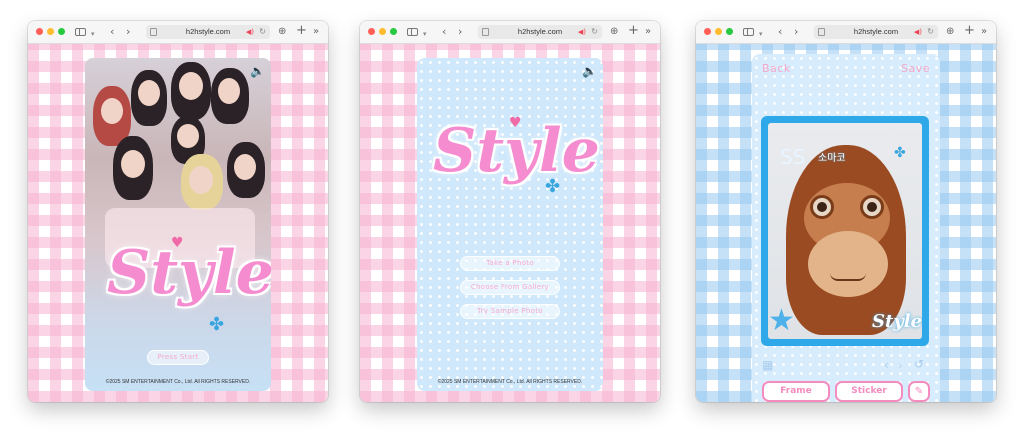 The image size is (1024, 439). What do you see at coordinates (900, 365) in the screenshot?
I see `redo-icon: ›` at bounding box center [900, 365].